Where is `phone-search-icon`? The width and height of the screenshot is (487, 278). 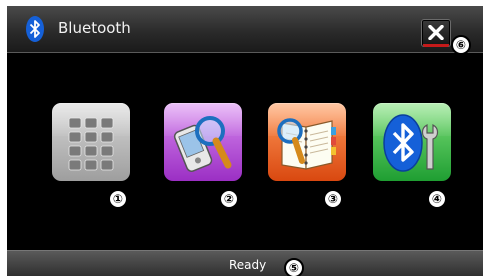
phone-search-icon is located at coordinates (202, 144).